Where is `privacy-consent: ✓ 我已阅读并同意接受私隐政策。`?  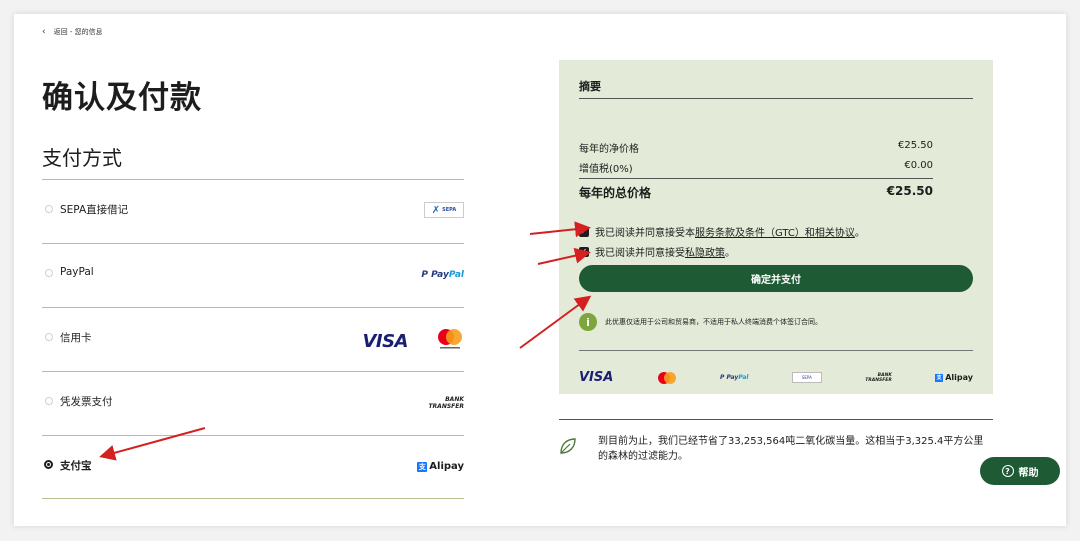
privacy-consent: ✓ 我已阅读并同意接受私隐政策。 is located at coordinates (657, 251).